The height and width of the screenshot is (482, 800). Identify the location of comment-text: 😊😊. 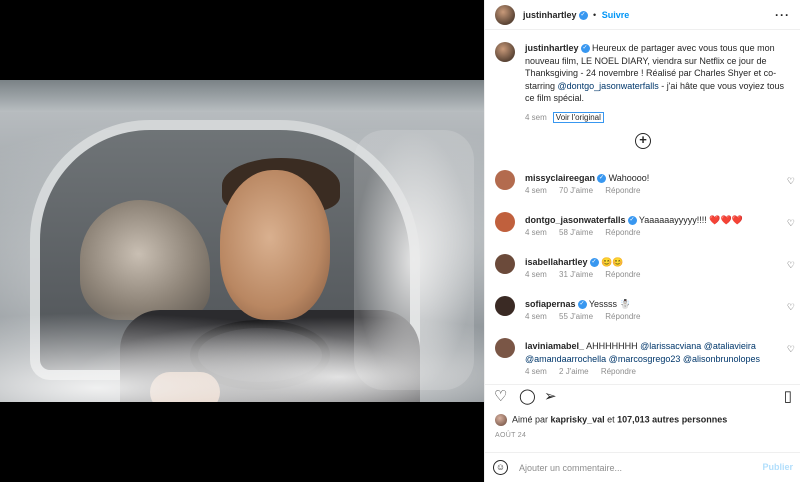
(612, 262).